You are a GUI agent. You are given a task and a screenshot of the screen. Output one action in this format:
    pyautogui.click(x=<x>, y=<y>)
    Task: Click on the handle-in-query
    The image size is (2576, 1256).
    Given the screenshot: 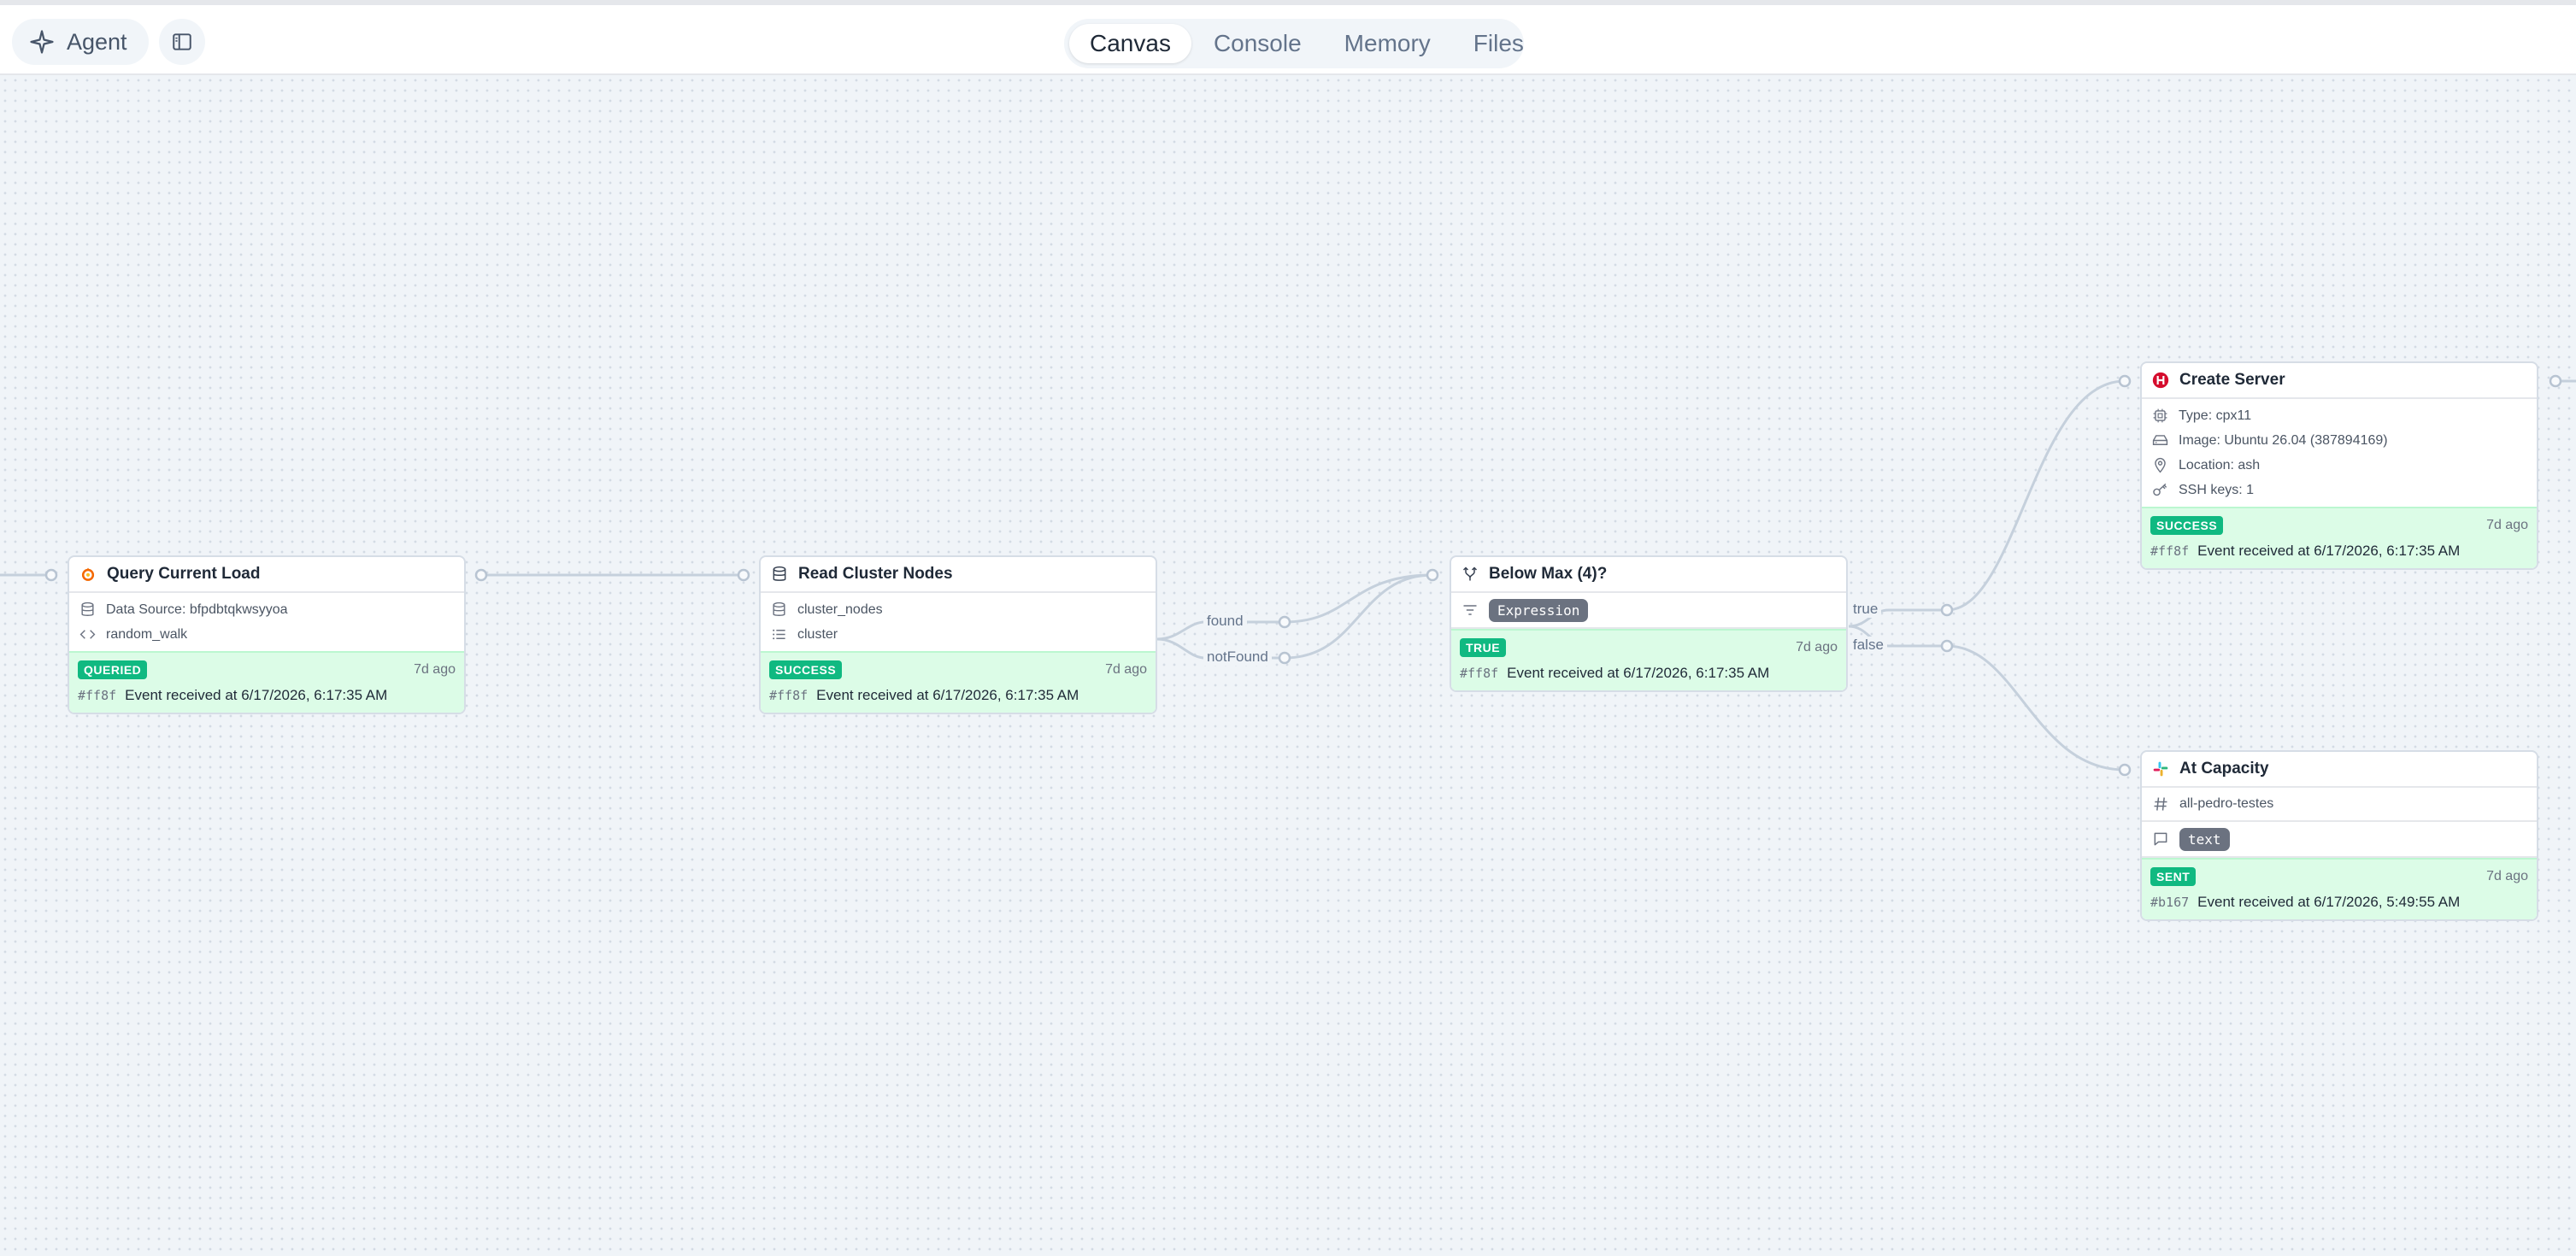 What is the action you would take?
    pyautogui.click(x=51, y=575)
    